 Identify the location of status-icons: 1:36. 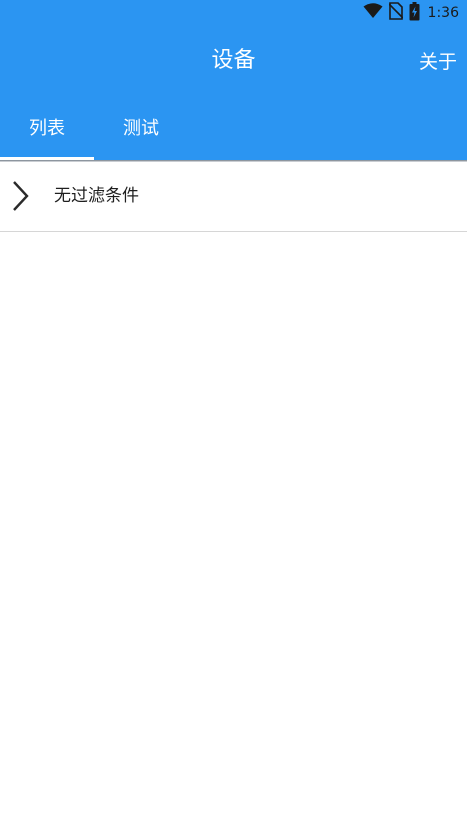
(411, 13).